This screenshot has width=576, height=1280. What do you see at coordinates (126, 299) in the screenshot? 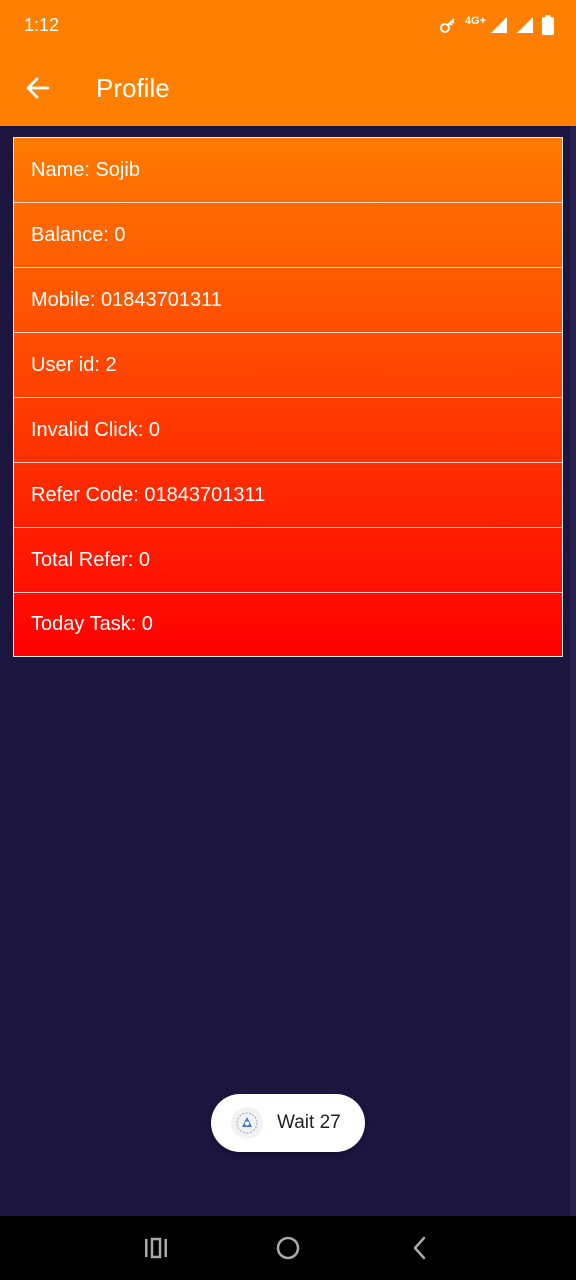
I see `row-label: Mobile: 01843701311` at bounding box center [126, 299].